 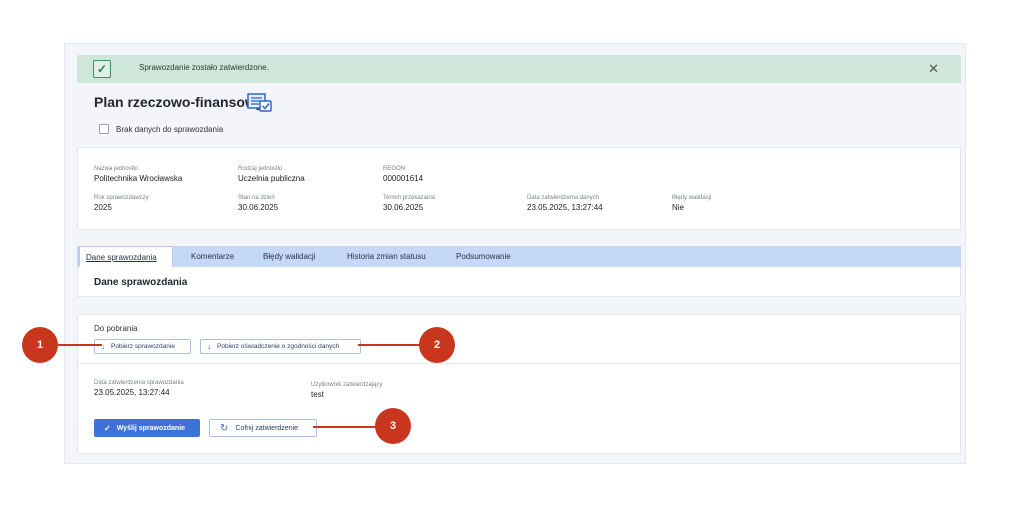 I want to click on field-label: Błędy walidacji, so click(x=692, y=198).